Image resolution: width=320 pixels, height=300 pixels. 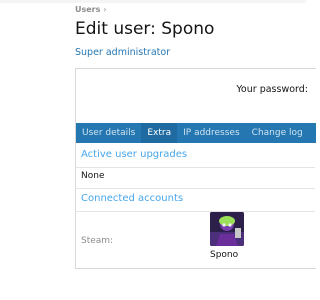 I want to click on active-upgrades-heading: Active user upgrades, so click(x=134, y=154).